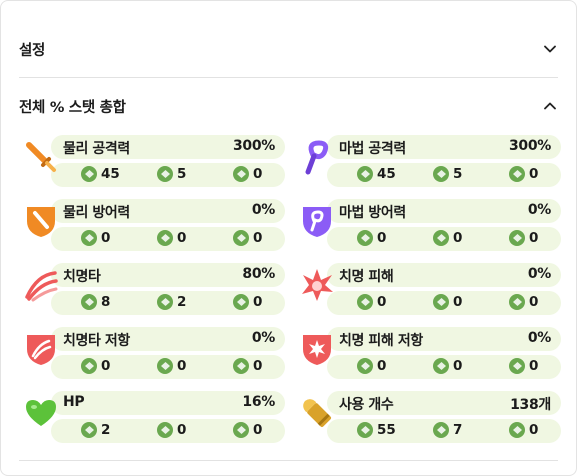 The width and height of the screenshot is (577, 476). What do you see at coordinates (96, 149) in the screenshot?
I see `stat-name: 물리 공격력` at bounding box center [96, 149].